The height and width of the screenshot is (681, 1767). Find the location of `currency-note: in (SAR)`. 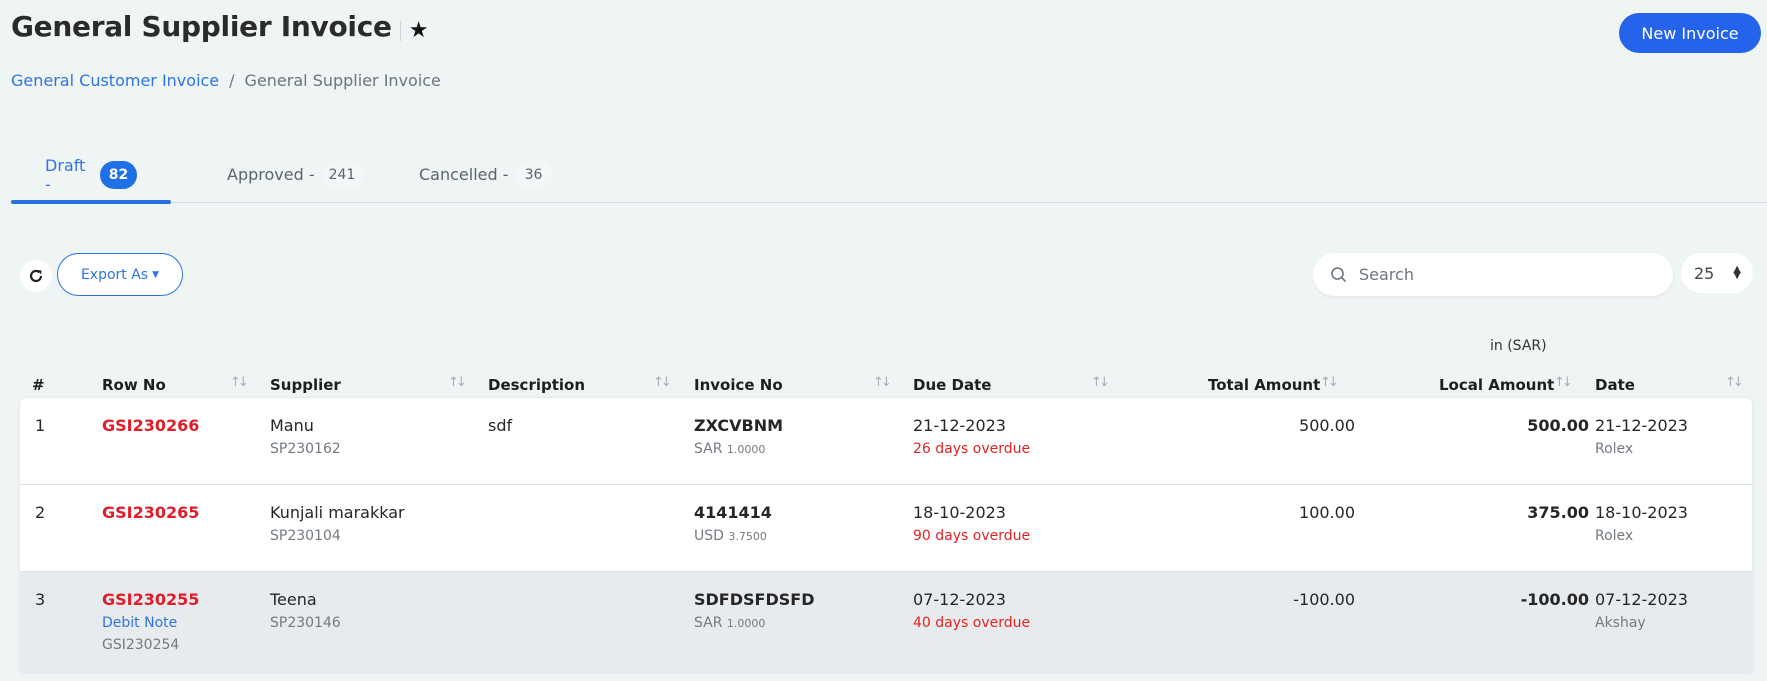

currency-note: in (SAR) is located at coordinates (1518, 346).